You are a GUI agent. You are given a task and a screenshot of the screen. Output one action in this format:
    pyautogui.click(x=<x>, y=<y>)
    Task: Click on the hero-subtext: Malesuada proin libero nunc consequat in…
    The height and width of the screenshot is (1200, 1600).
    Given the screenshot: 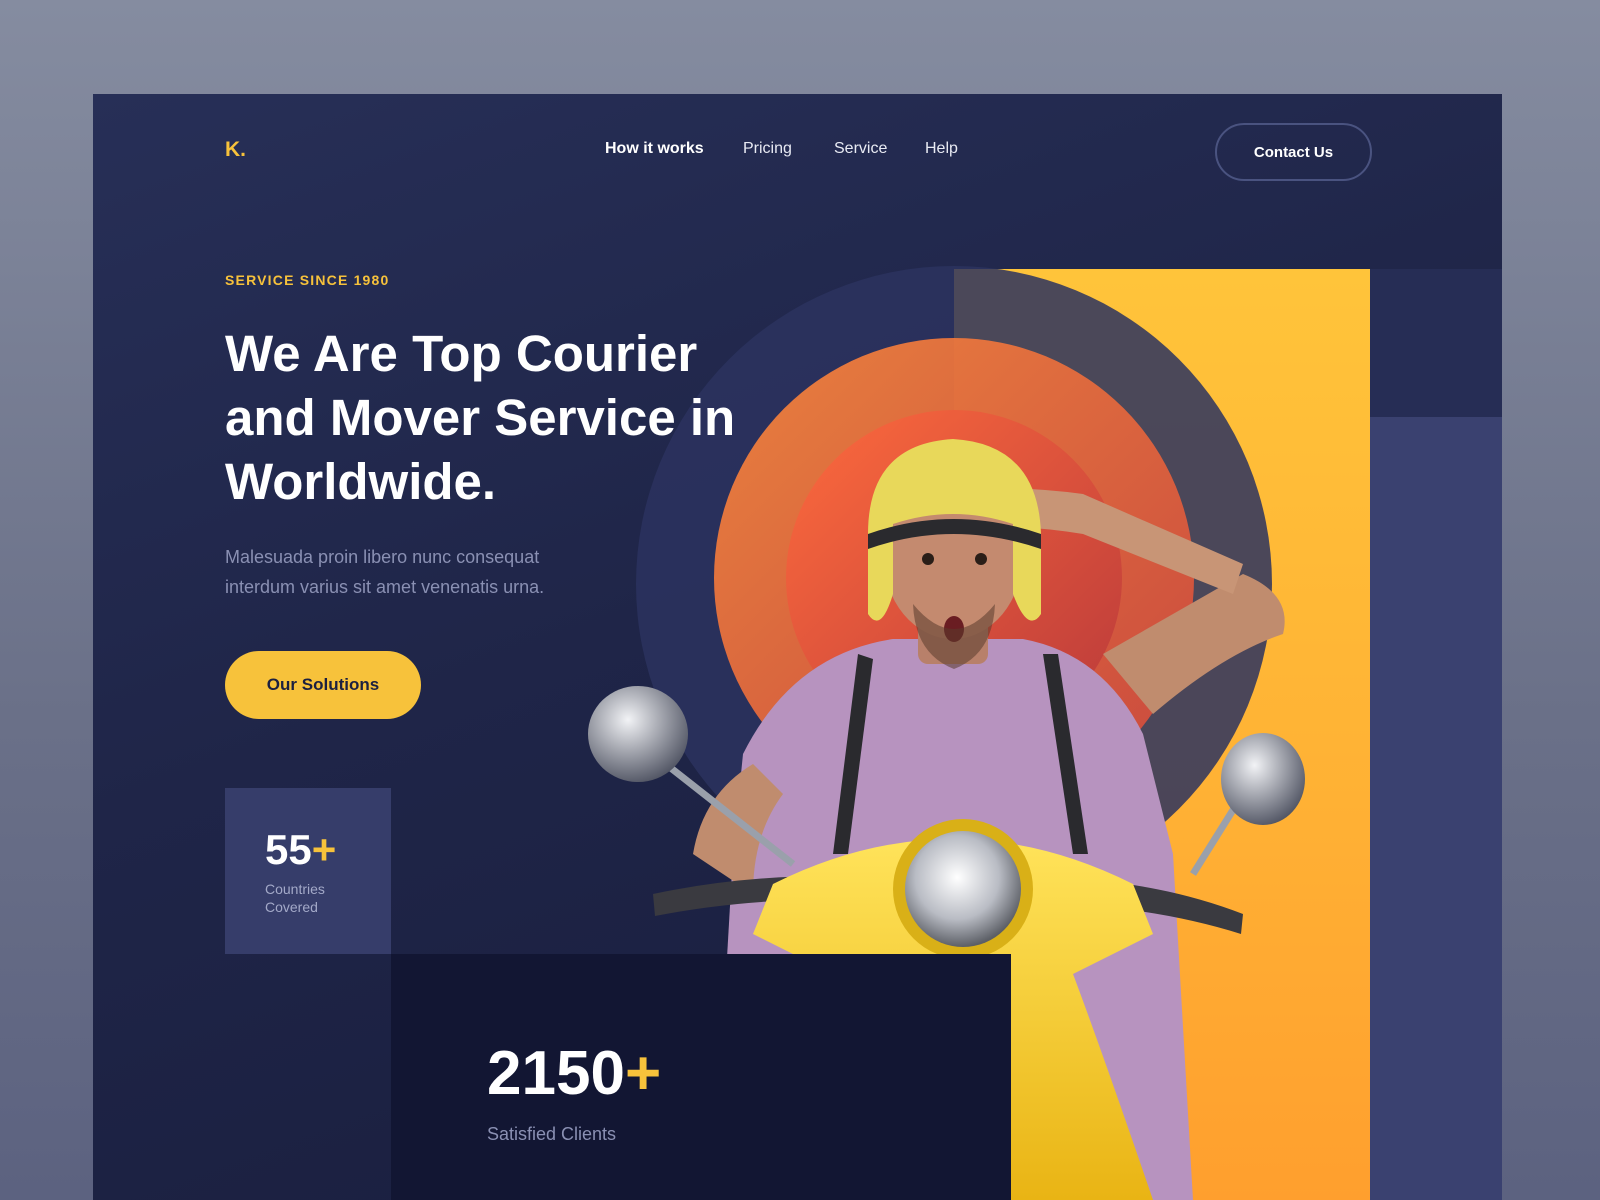 What is the action you would take?
    pyautogui.click(x=385, y=572)
    